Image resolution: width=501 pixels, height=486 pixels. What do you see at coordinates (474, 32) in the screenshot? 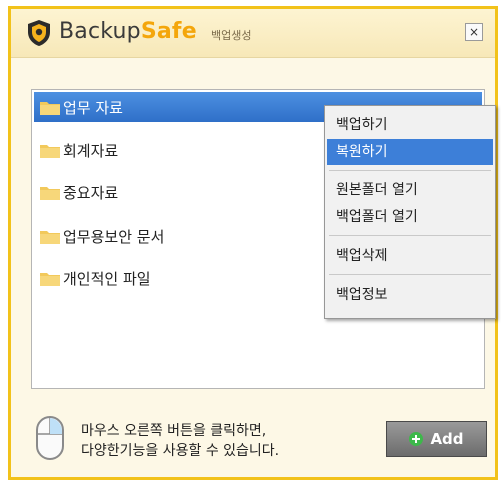
I see `close-button: ×` at bounding box center [474, 32].